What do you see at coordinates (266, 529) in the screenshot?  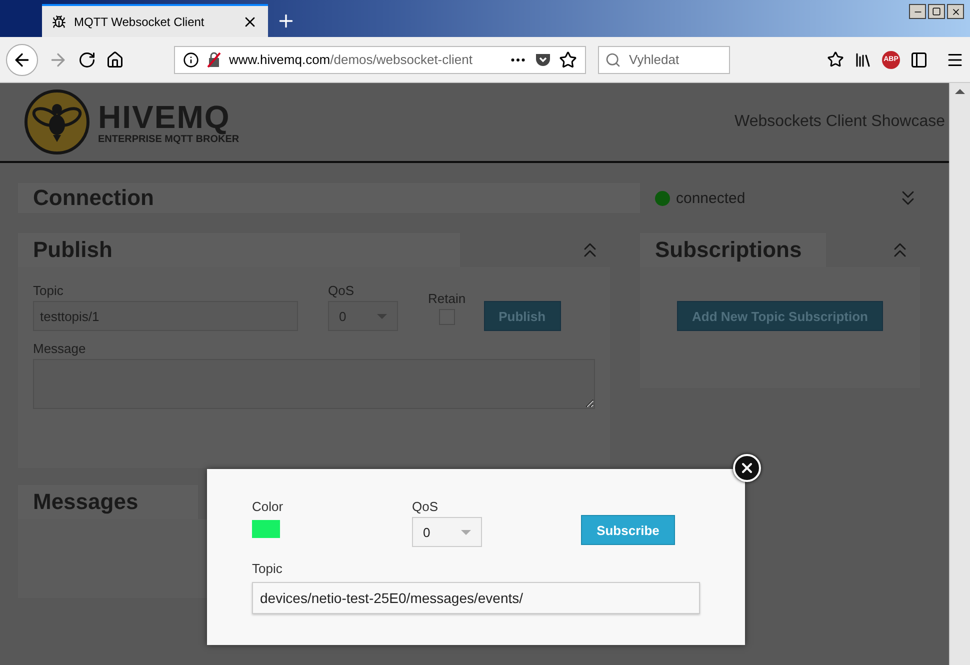 I see `color-swatch` at bounding box center [266, 529].